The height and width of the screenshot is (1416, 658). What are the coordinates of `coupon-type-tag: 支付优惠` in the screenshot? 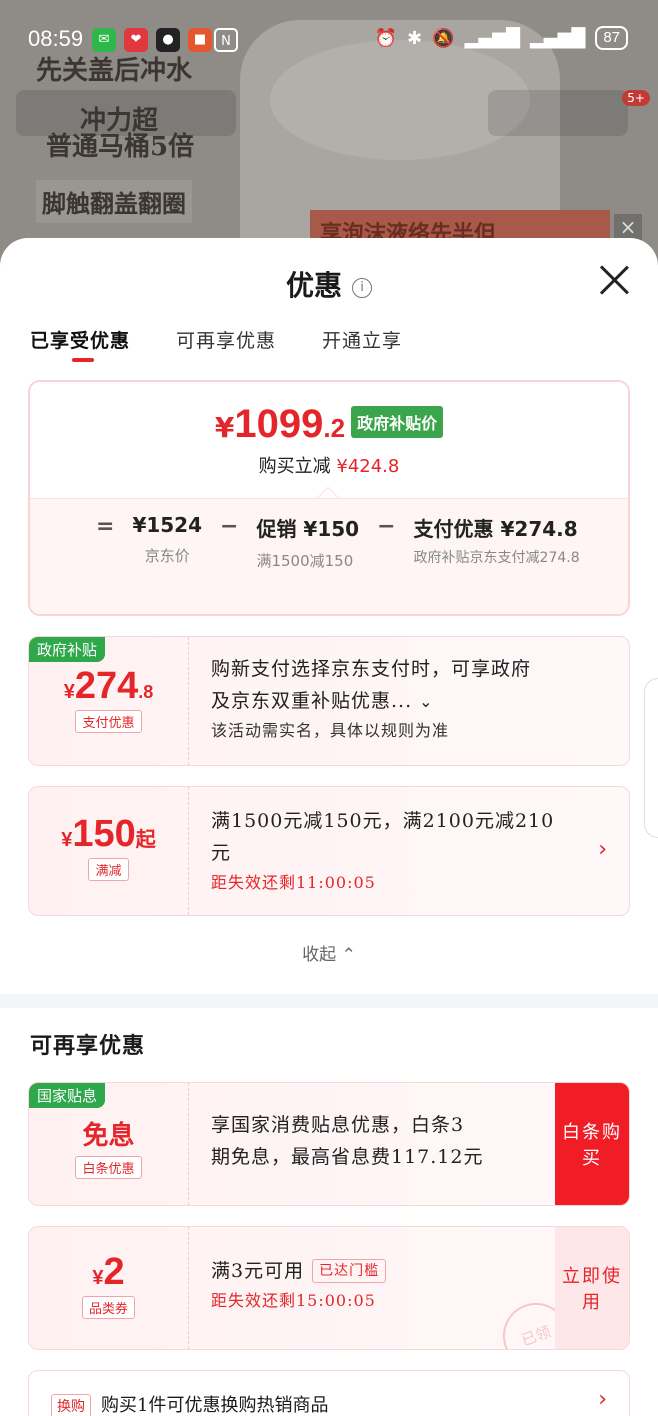 It's located at (108, 721).